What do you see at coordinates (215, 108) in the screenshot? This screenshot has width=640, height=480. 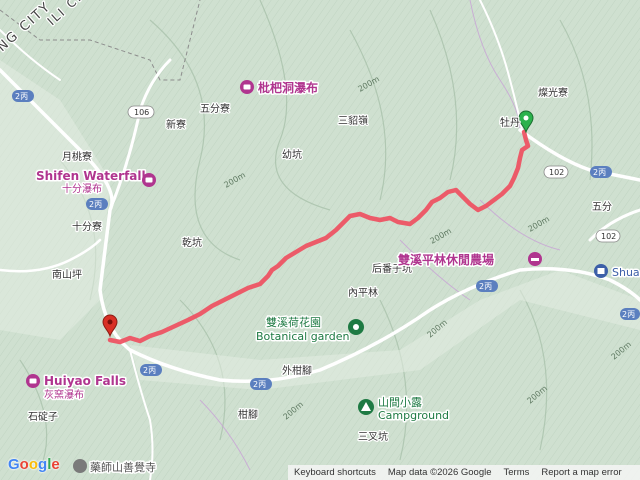 I see `place-wufenliao: 五分寮` at bounding box center [215, 108].